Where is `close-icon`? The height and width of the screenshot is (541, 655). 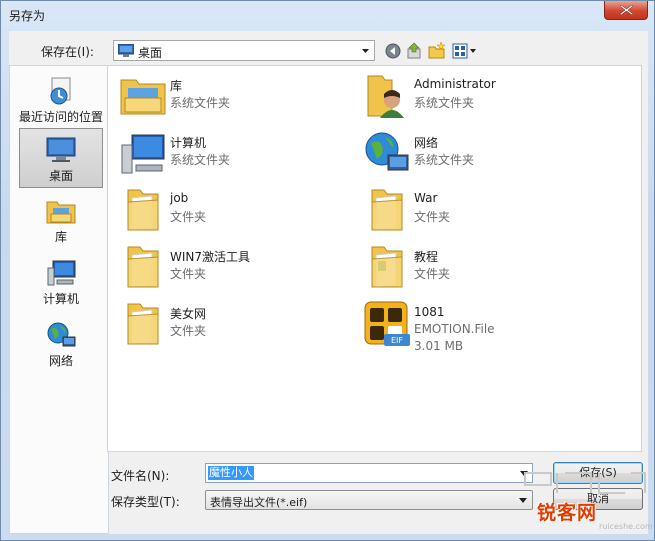 close-icon is located at coordinates (626, 10).